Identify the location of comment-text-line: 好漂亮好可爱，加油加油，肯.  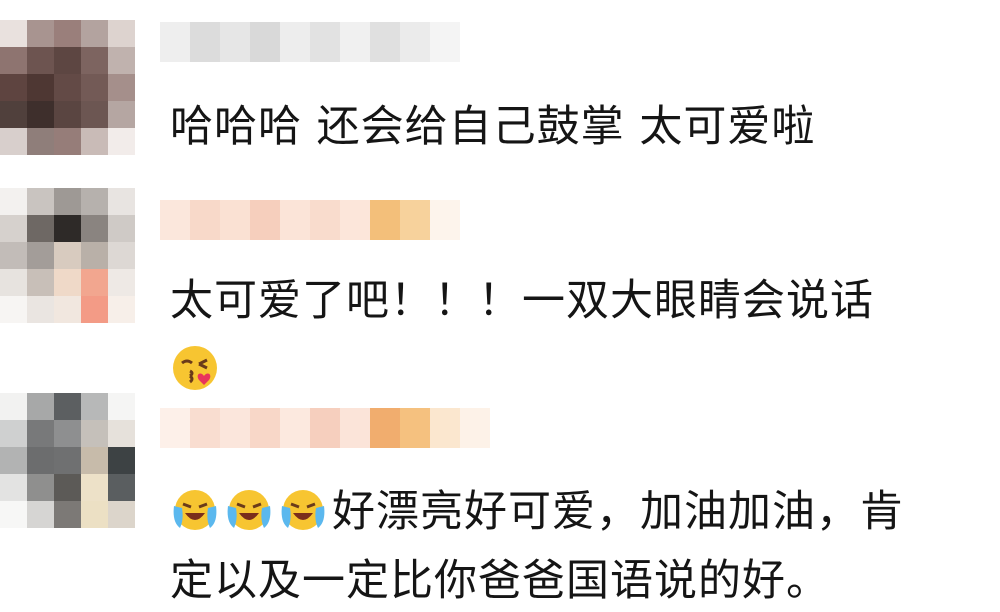
(618, 512).